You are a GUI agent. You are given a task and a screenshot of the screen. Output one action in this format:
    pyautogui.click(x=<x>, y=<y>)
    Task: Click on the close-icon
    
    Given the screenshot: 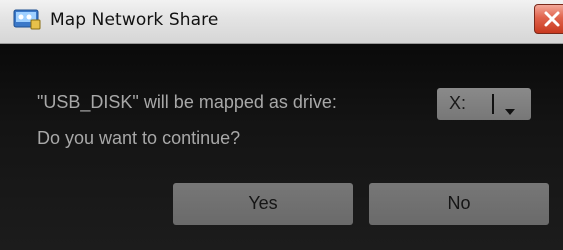 What is the action you would take?
    pyautogui.click(x=552, y=19)
    